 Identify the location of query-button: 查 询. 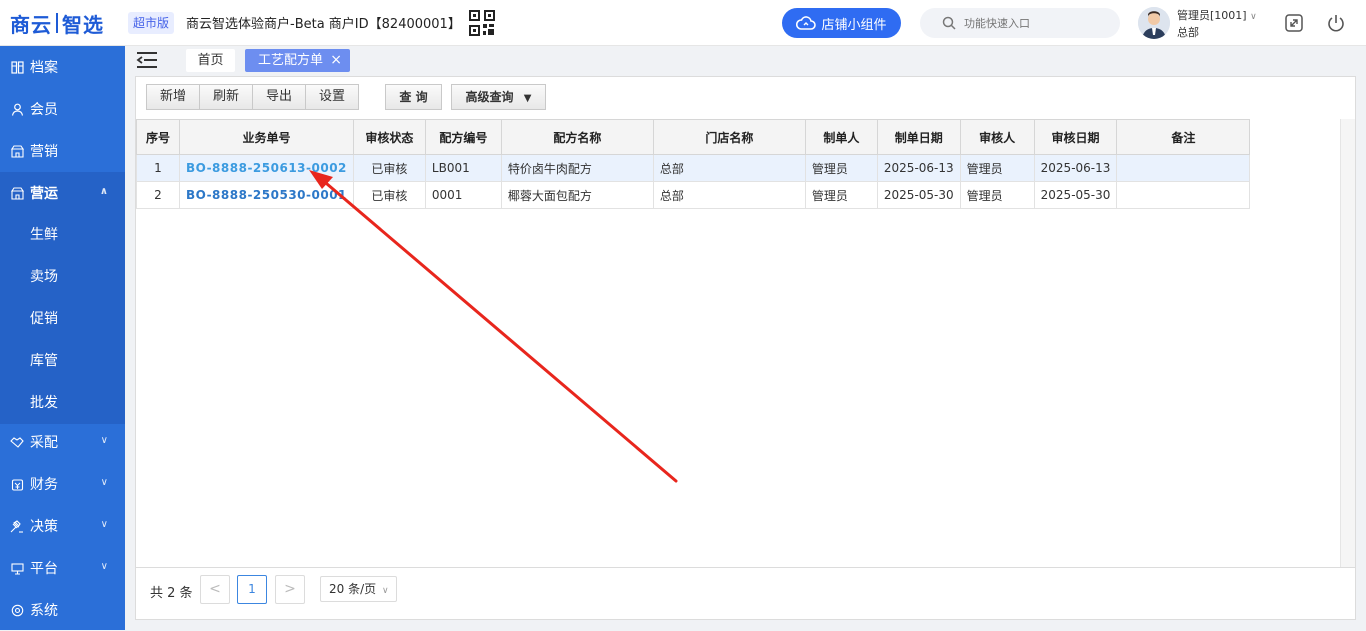
(413, 97).